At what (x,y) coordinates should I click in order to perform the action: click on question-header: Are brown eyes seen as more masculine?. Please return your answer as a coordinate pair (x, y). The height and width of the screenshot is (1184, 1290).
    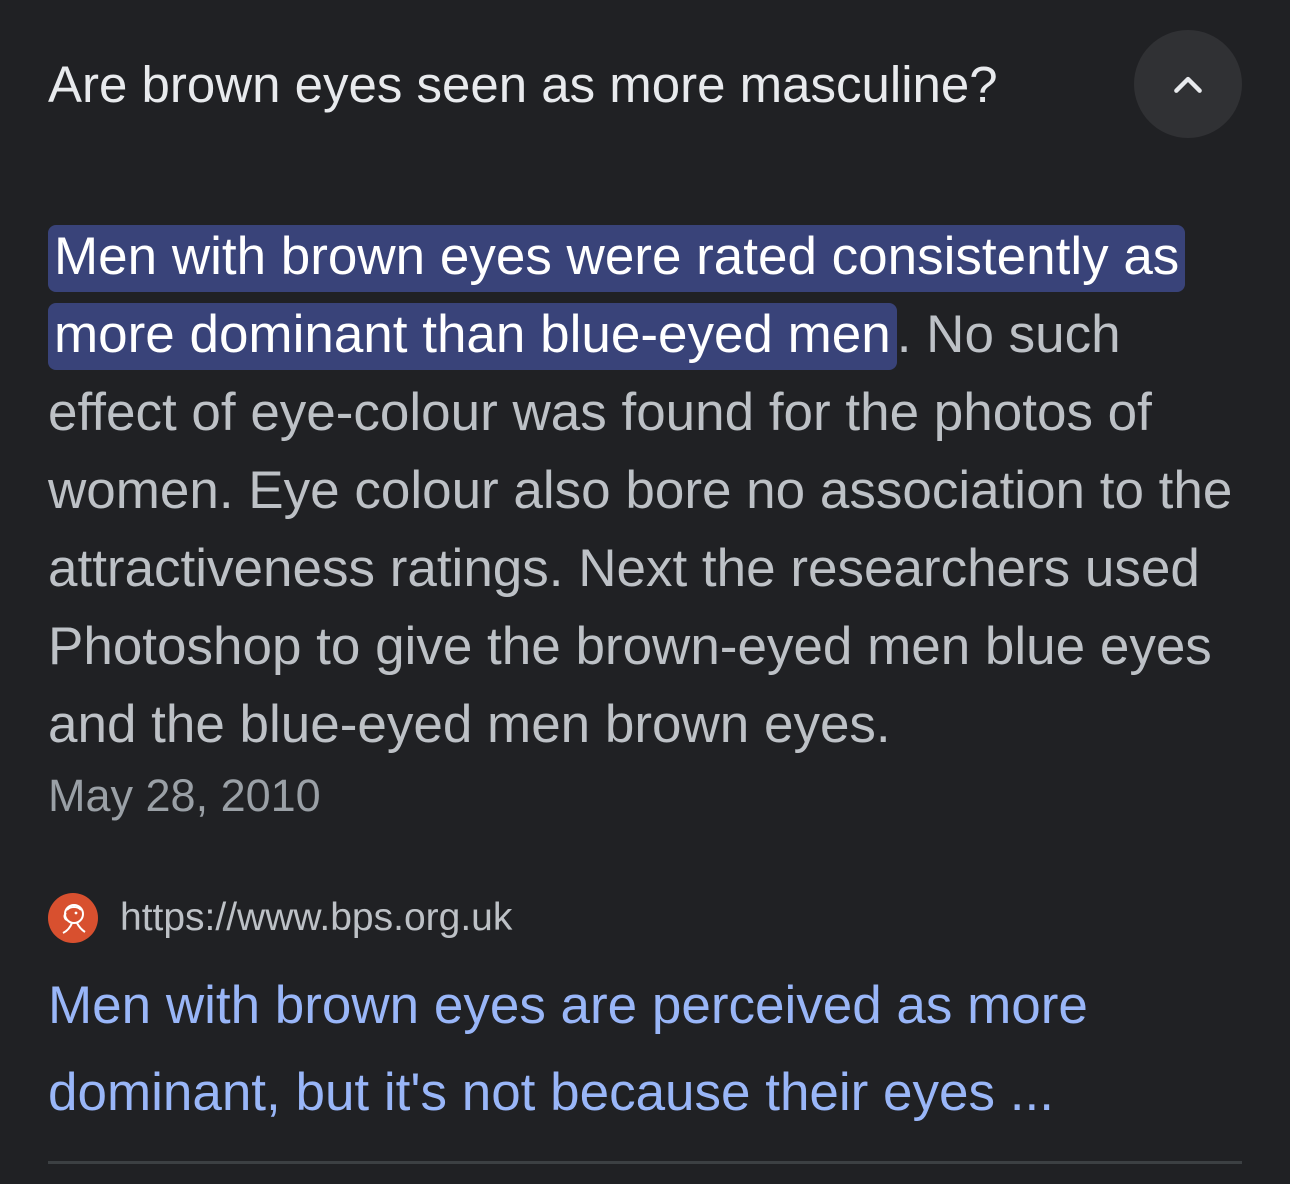
    Looking at the image, I should click on (645, 85).